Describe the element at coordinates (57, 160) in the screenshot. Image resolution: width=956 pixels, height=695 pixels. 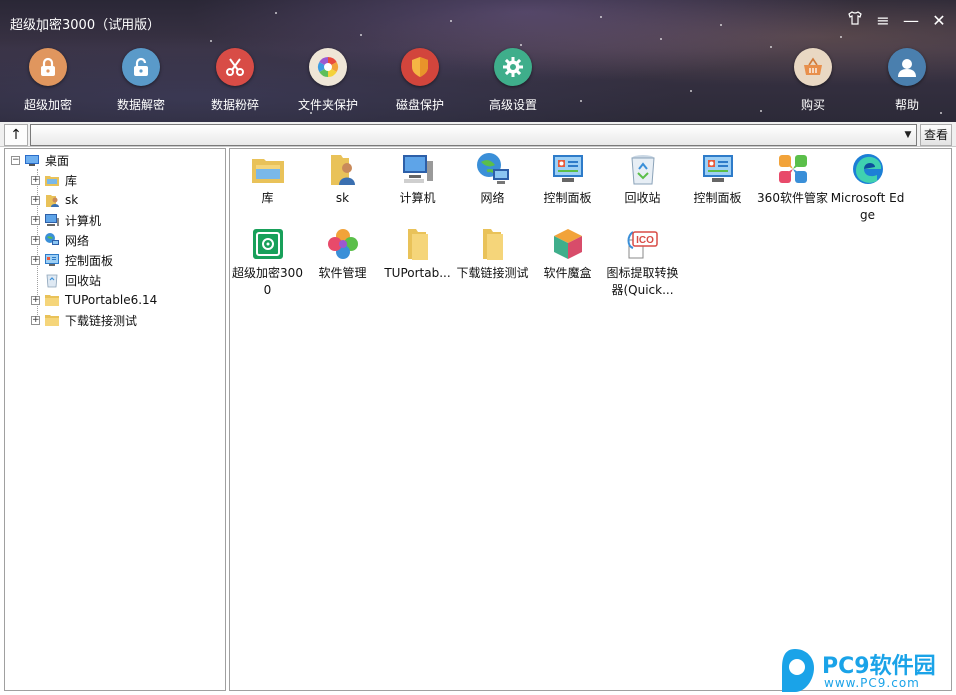
I see `tree-label: 桌面` at that location.